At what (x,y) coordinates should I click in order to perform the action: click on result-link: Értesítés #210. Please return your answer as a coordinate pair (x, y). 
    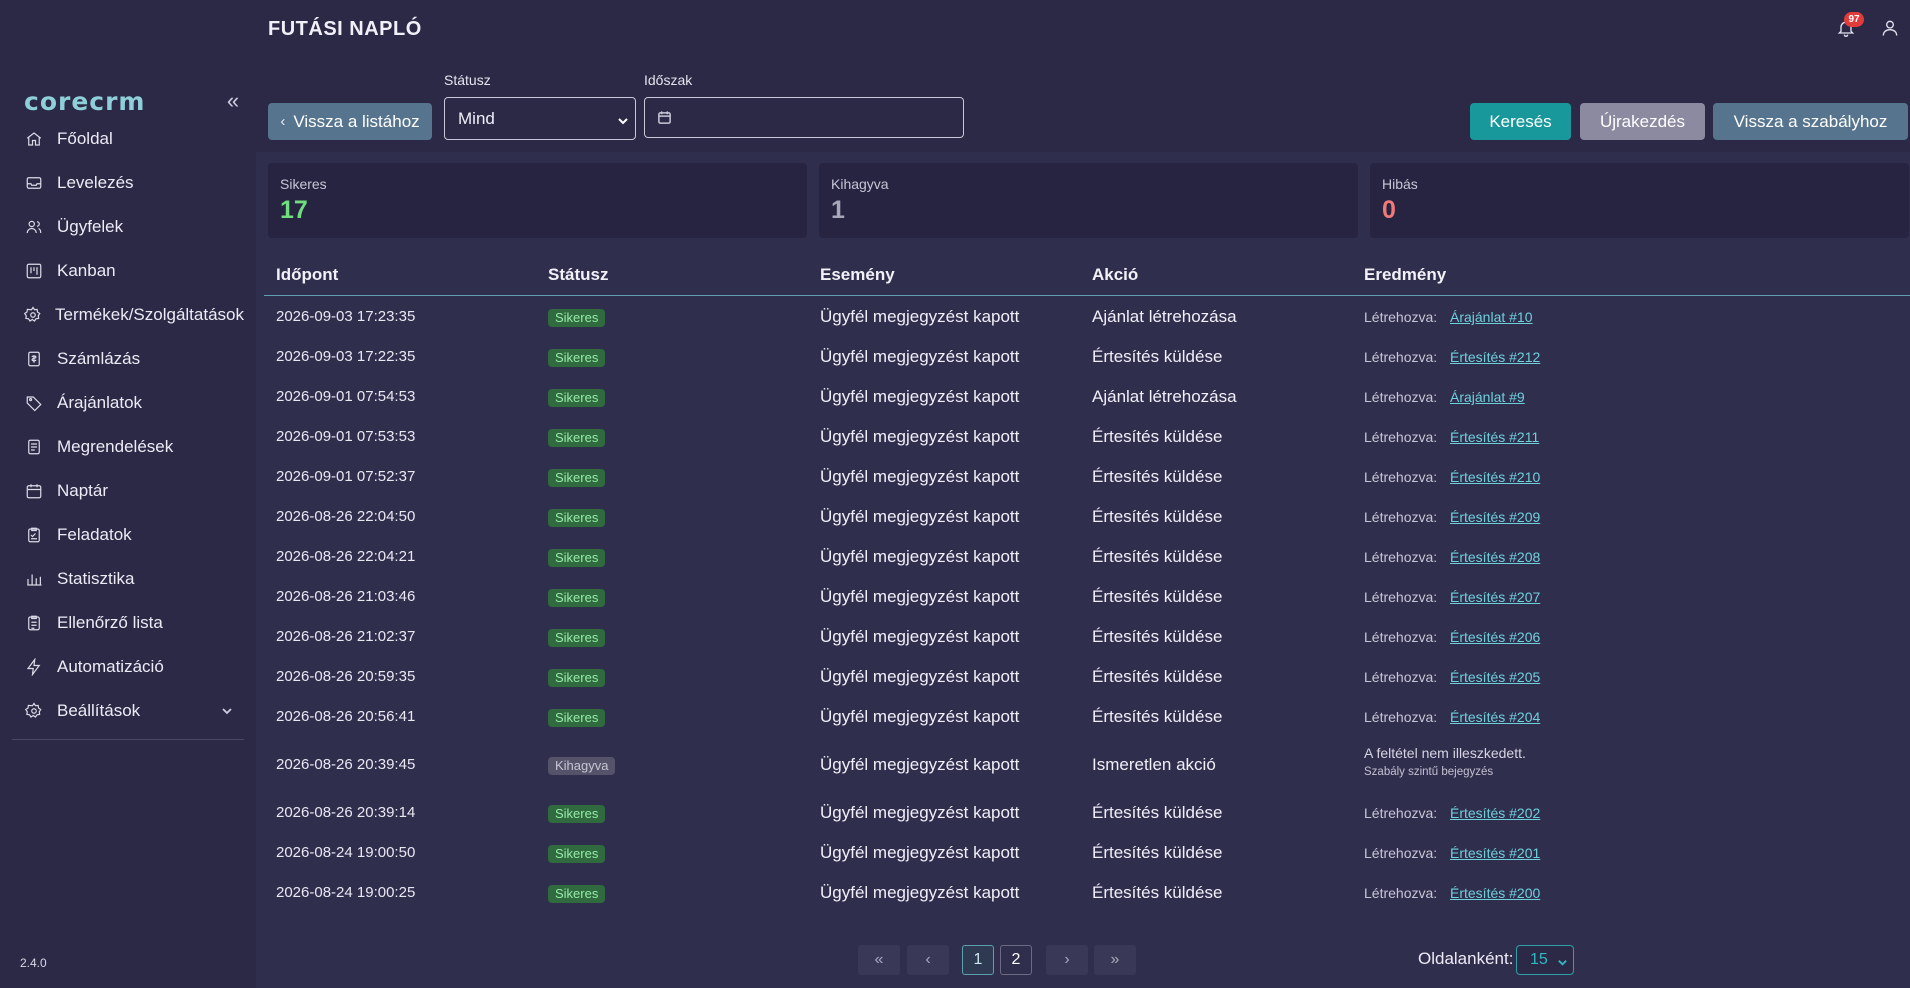
    Looking at the image, I should click on (1495, 477).